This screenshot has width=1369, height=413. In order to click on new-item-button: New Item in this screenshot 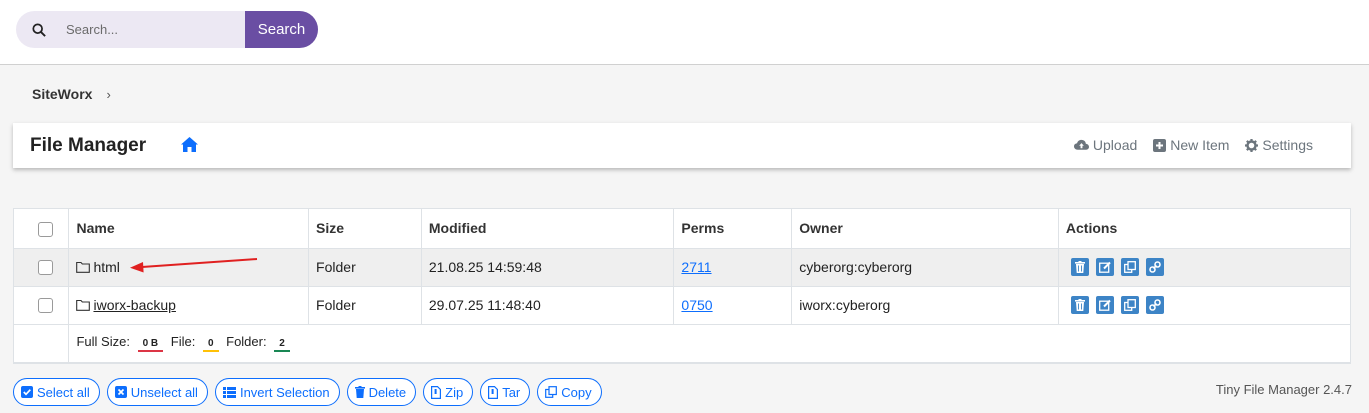, I will do `click(1191, 145)`.